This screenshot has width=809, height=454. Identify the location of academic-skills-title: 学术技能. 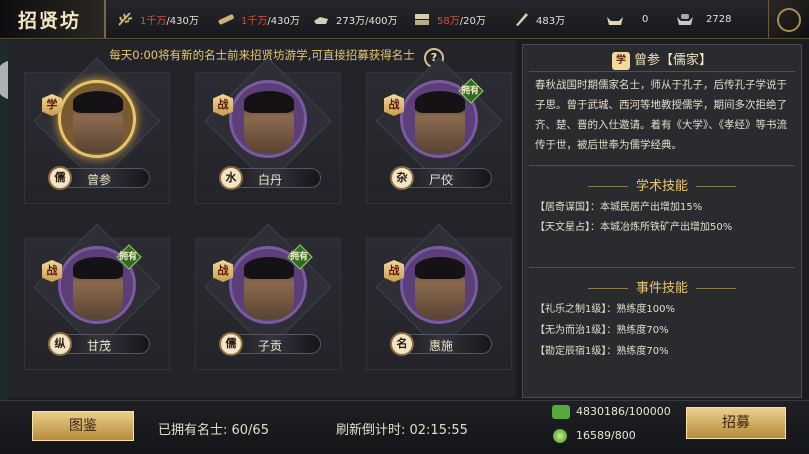
(662, 184).